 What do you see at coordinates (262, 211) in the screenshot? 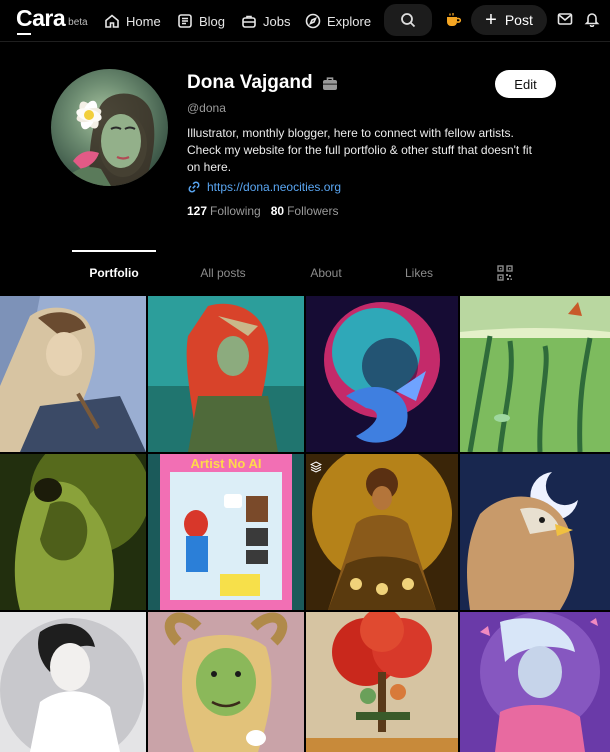
I see `follow-stats: 127 Following 80 Followers` at bounding box center [262, 211].